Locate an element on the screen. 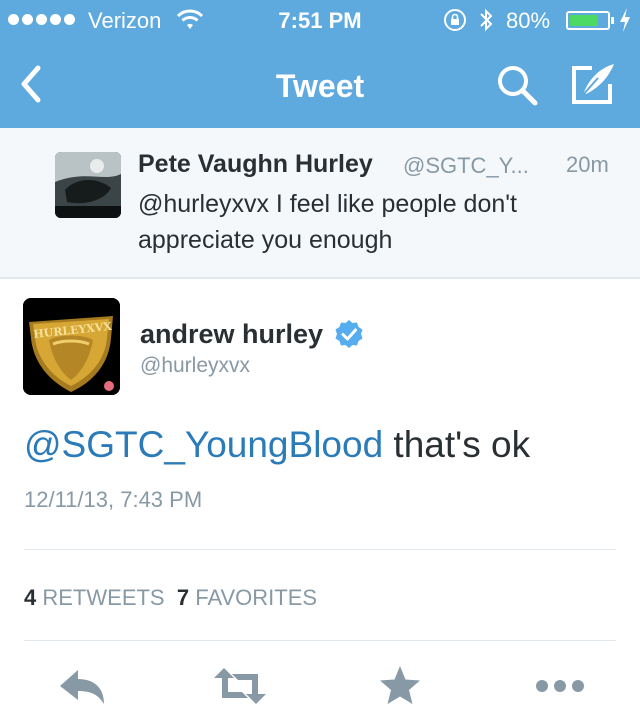 The image size is (640, 727). main-tweet-text: @SGTC_YoungBlood that's ok is located at coordinates (277, 445).